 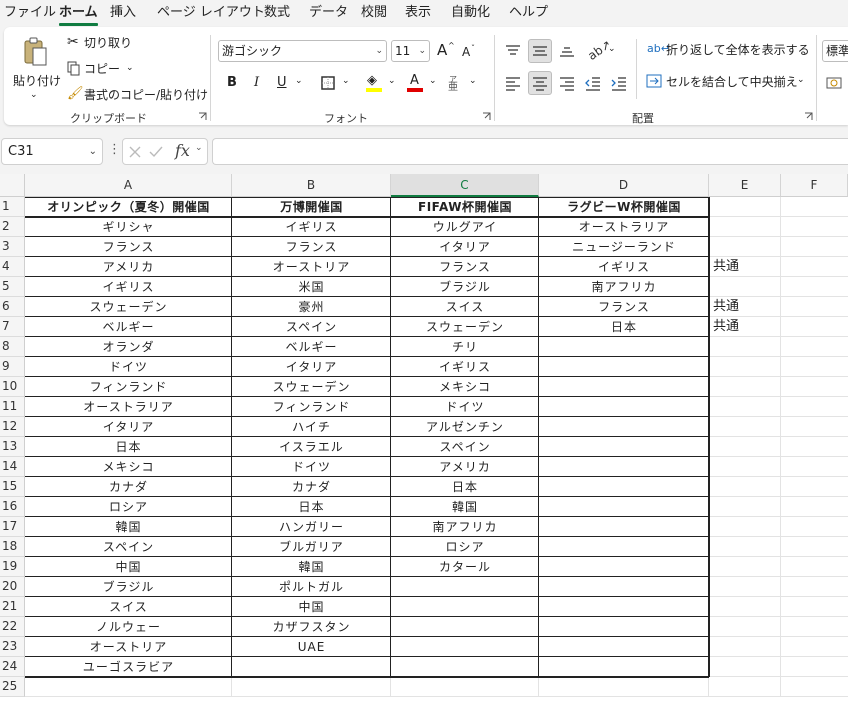 What do you see at coordinates (128, 627) in the screenshot?
I see `cell-a22: ノルウェー` at bounding box center [128, 627].